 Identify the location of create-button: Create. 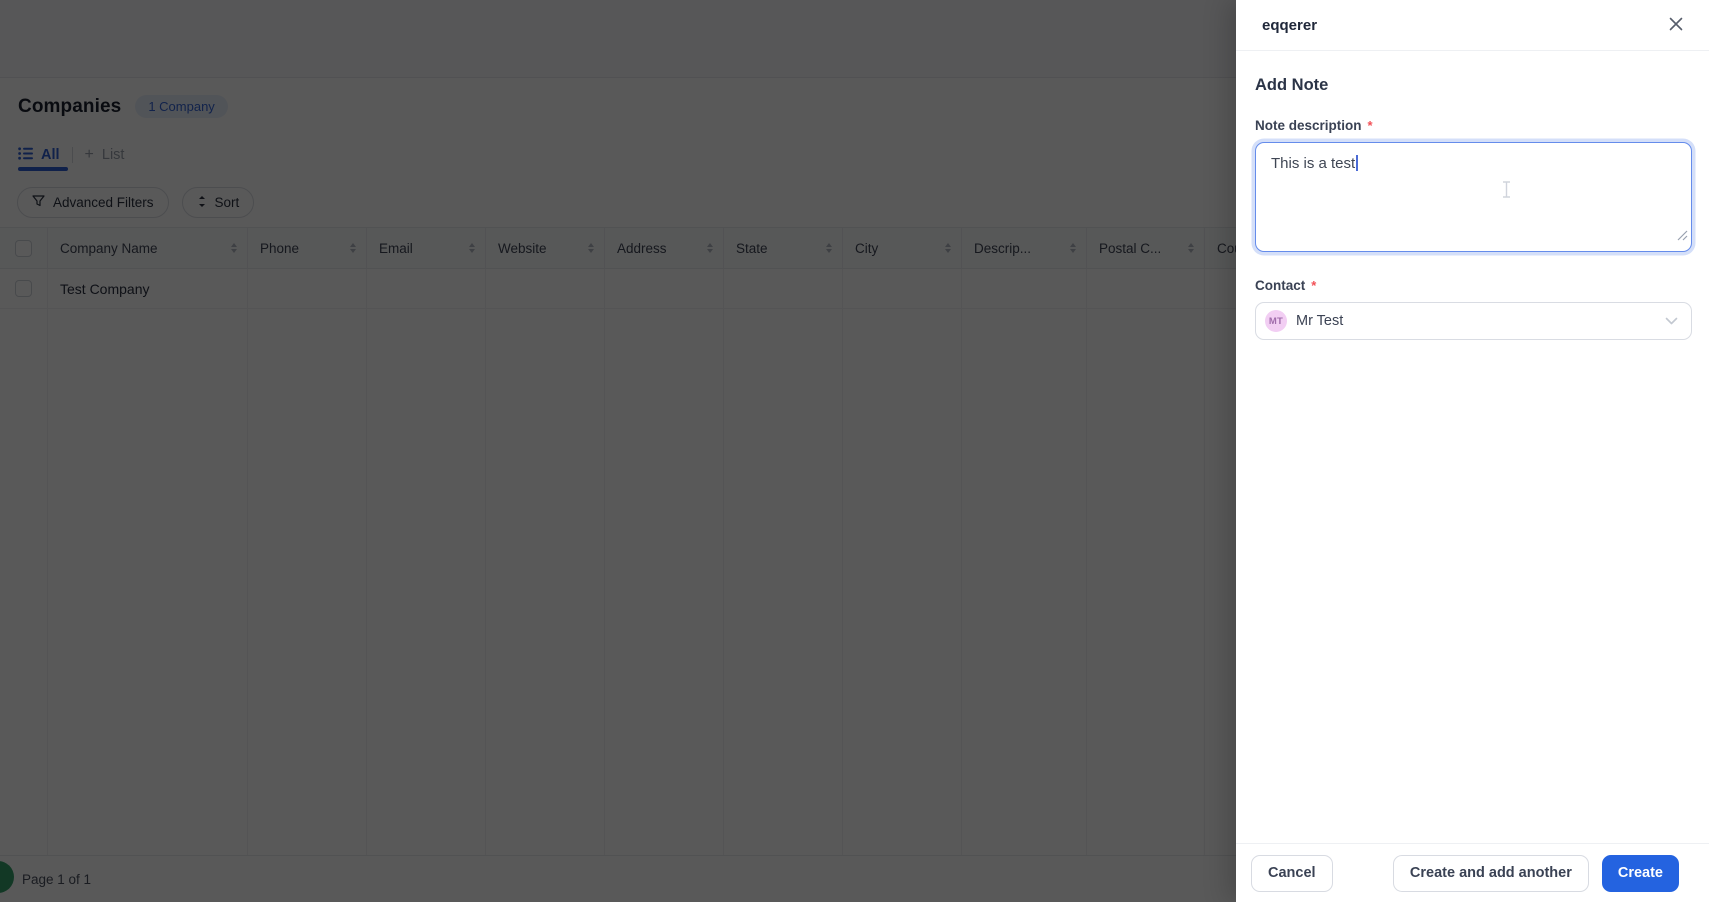
(1640, 873).